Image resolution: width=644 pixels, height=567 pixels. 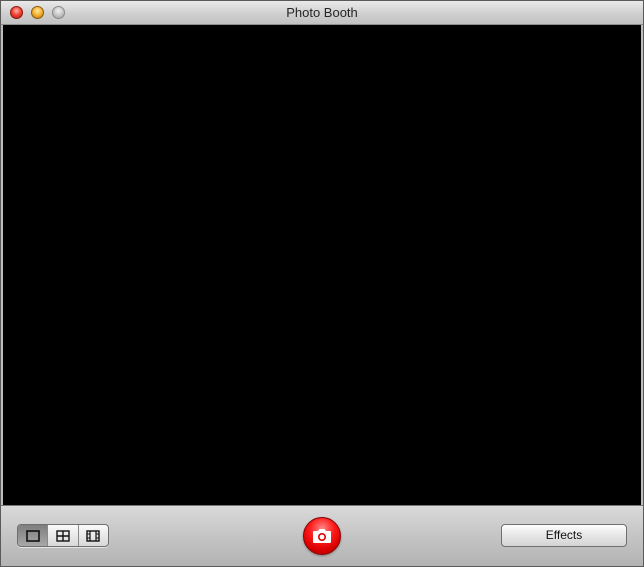 I want to click on film-strip-icon, so click(x=93, y=535).